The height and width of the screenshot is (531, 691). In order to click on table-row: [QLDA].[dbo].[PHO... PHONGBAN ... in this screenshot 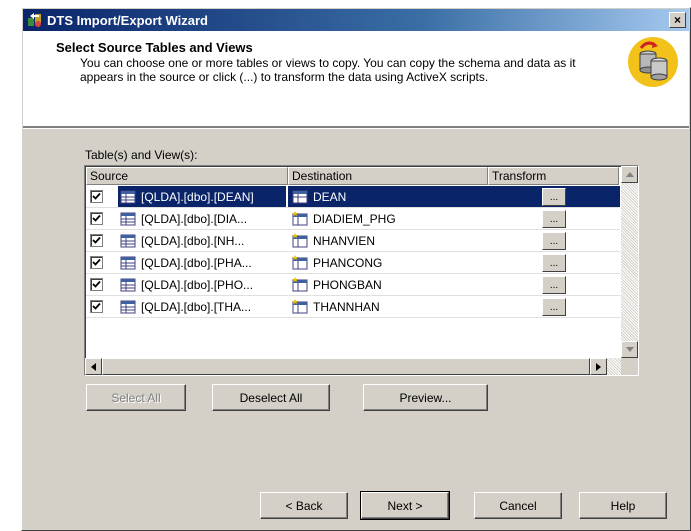, I will do `click(353, 285)`.